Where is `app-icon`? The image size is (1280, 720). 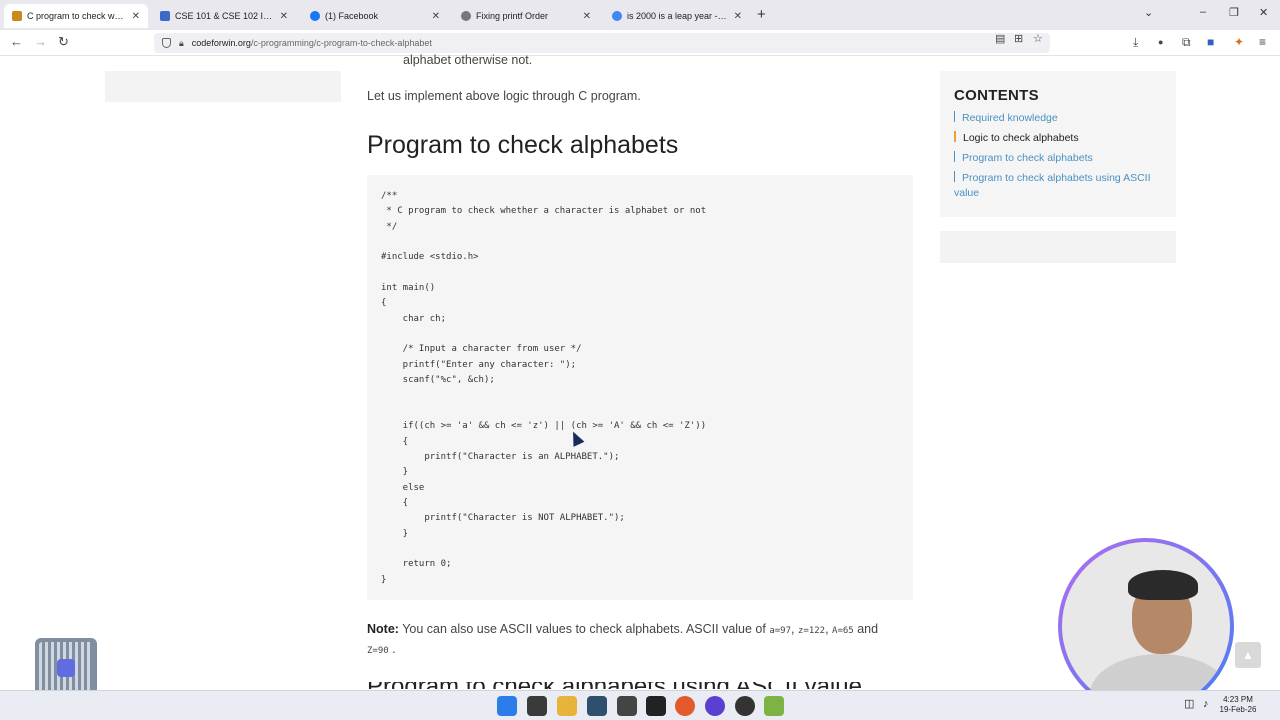
app-icon is located at coordinates (597, 706).